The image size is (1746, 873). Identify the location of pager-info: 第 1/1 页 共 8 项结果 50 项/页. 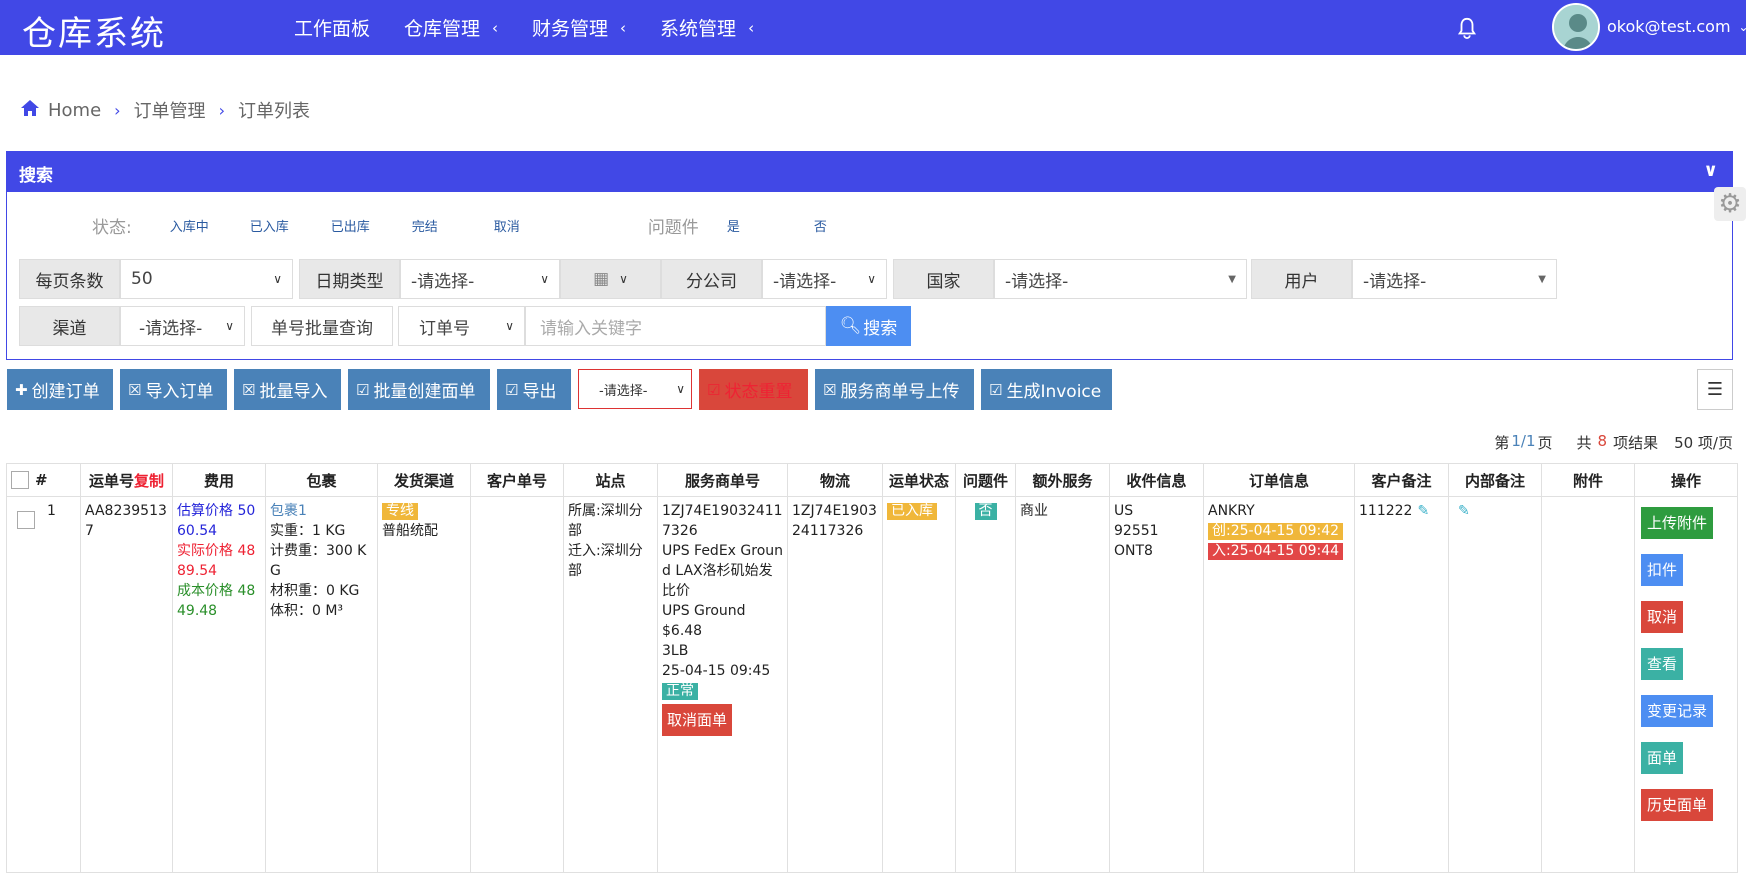
(1610, 442).